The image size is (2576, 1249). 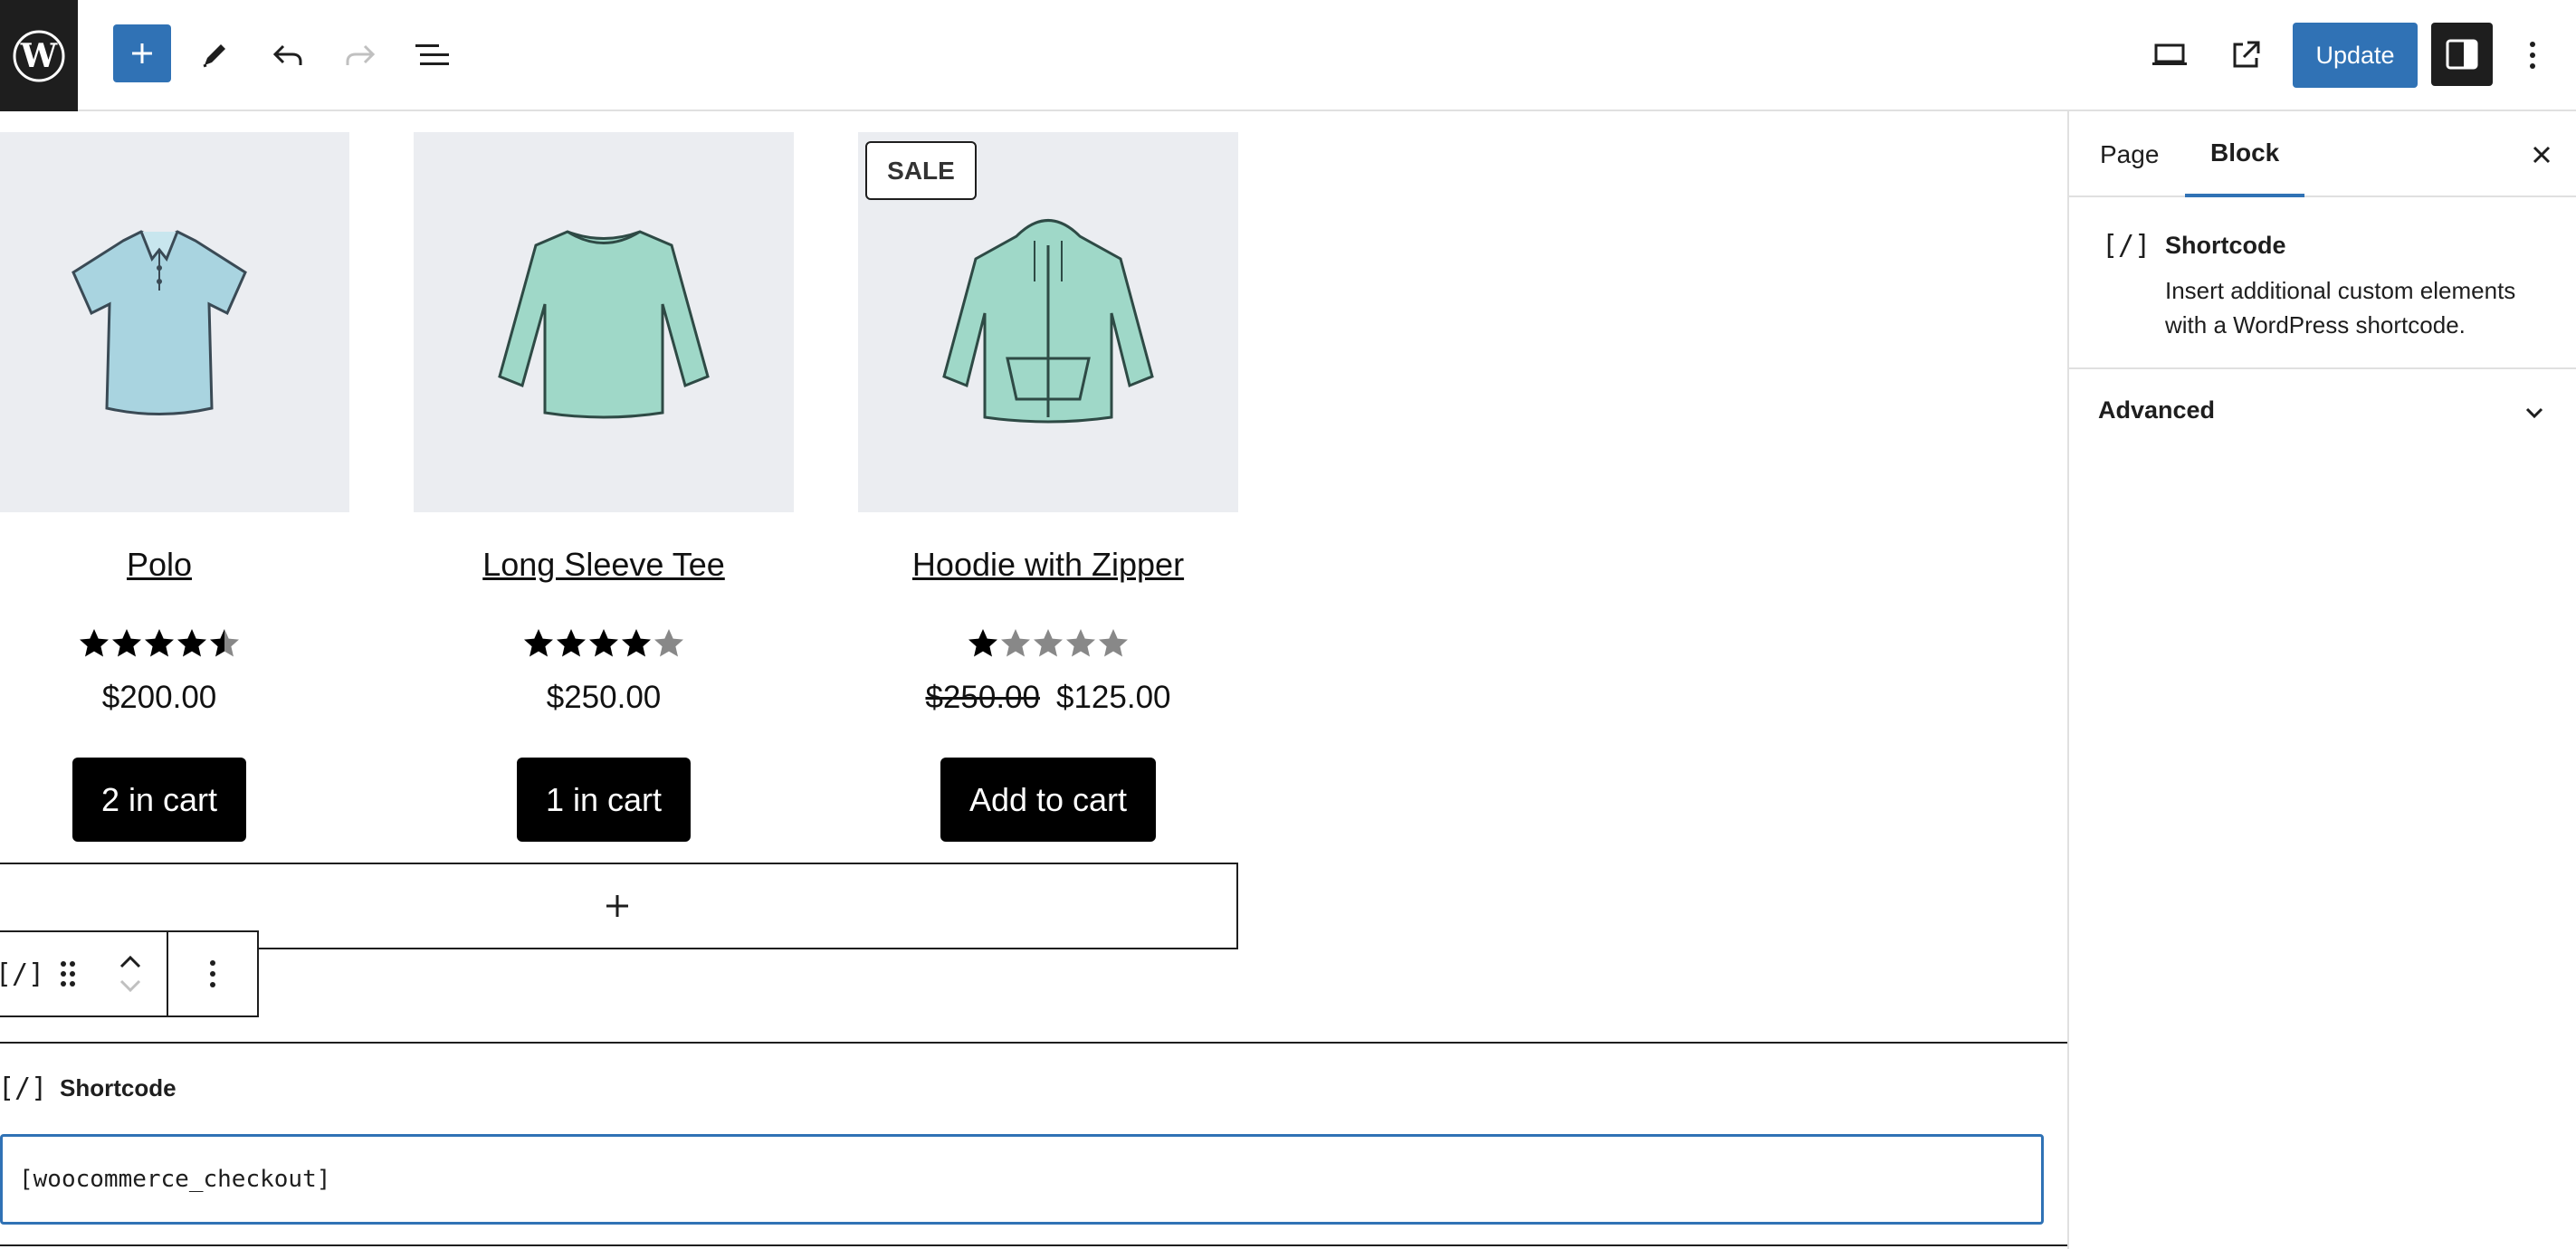 I want to click on close-icon, so click(x=2542, y=155).